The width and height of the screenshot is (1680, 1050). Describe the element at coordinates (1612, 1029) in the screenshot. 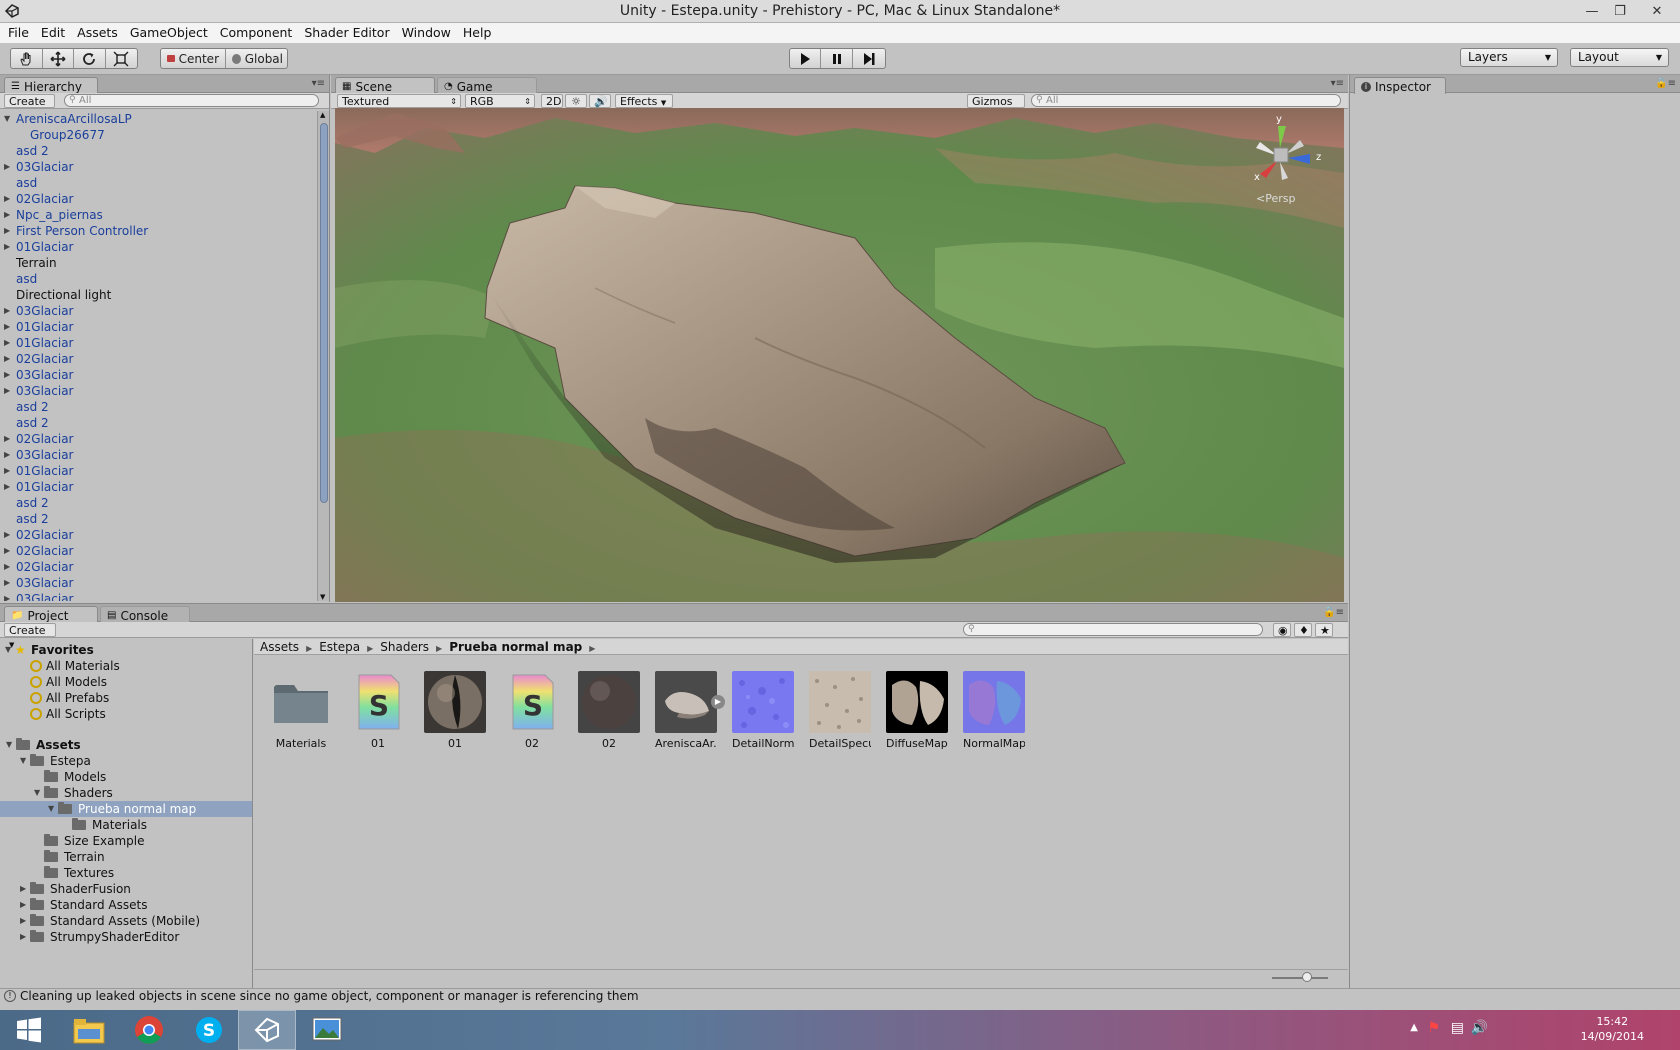

I see `taskbar-clock: 15:42 14/09/2014` at that location.